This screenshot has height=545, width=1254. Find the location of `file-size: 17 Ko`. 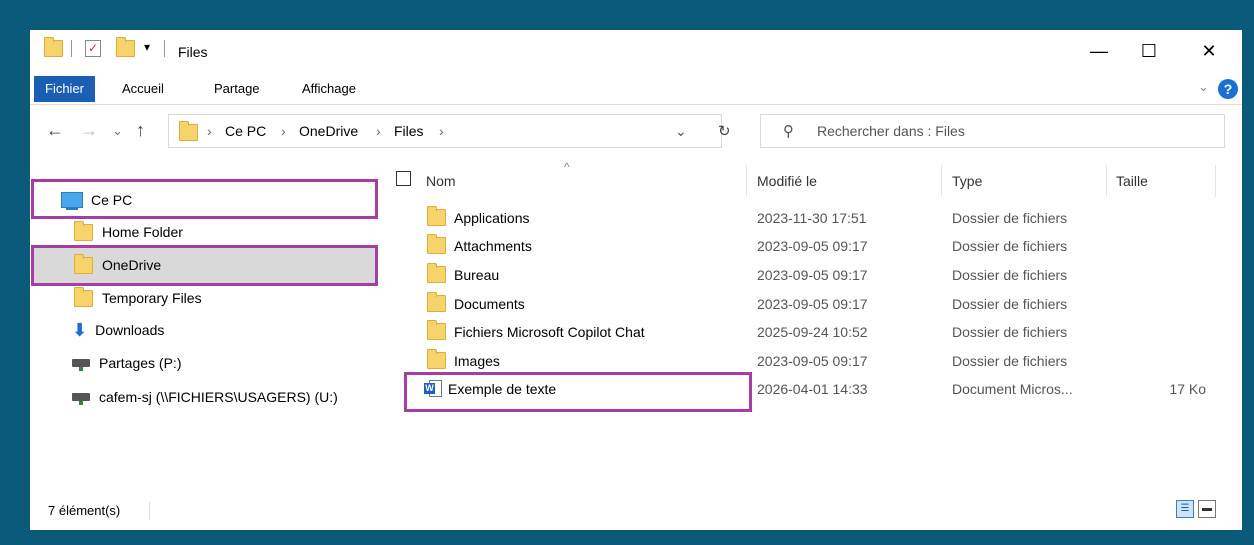

file-size: 17 Ko is located at coordinates (1187, 389).